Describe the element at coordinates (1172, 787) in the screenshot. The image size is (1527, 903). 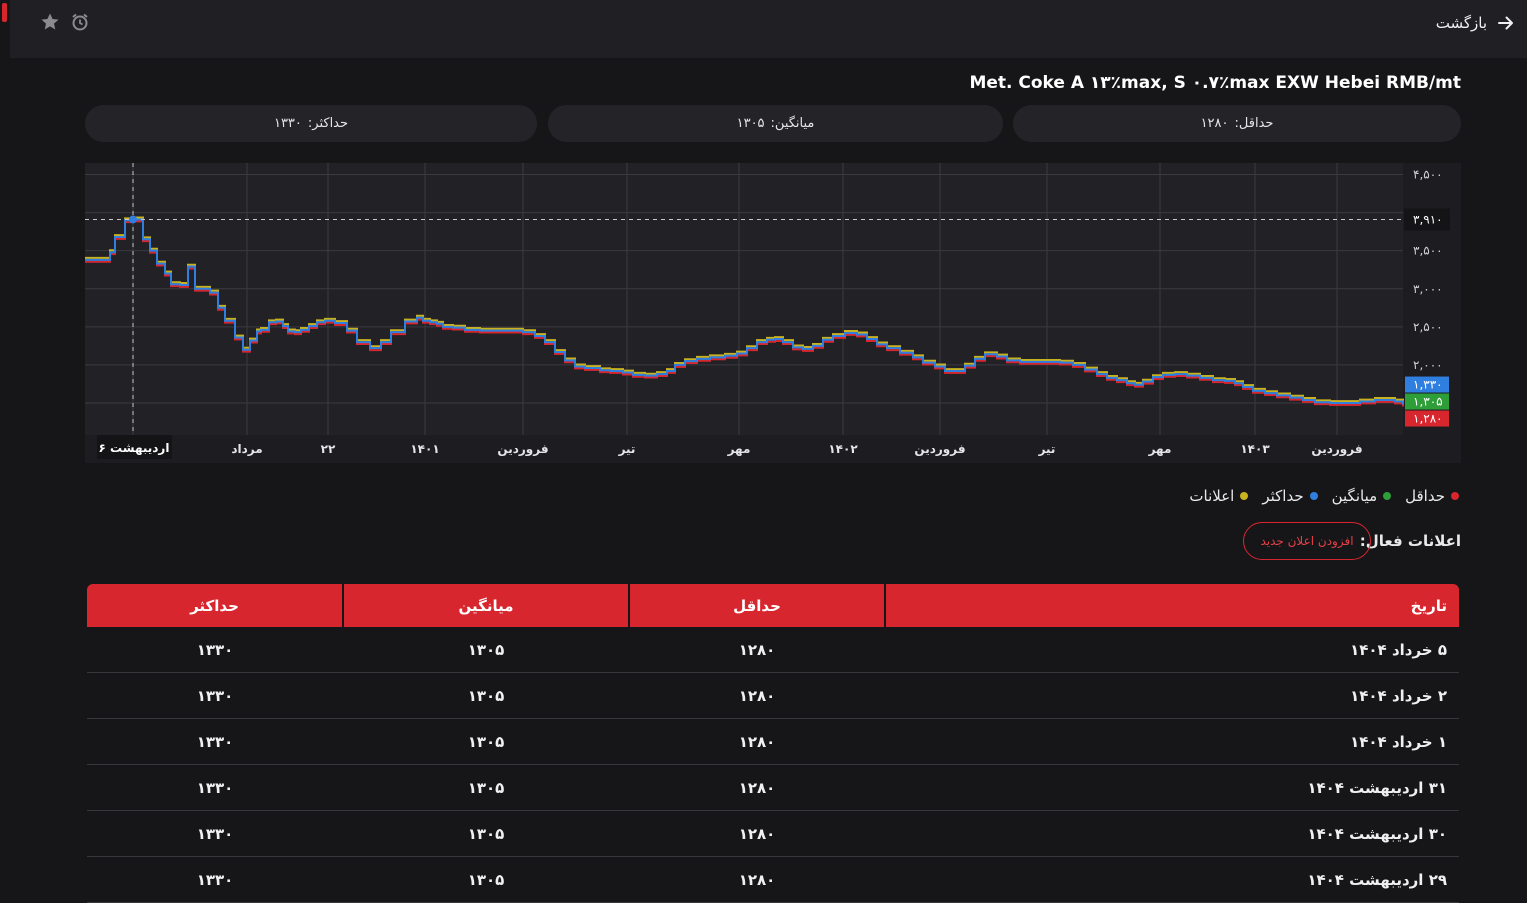
I see `cell-date: ۳۱ اردیبهشت ۱۴۰۴` at that location.